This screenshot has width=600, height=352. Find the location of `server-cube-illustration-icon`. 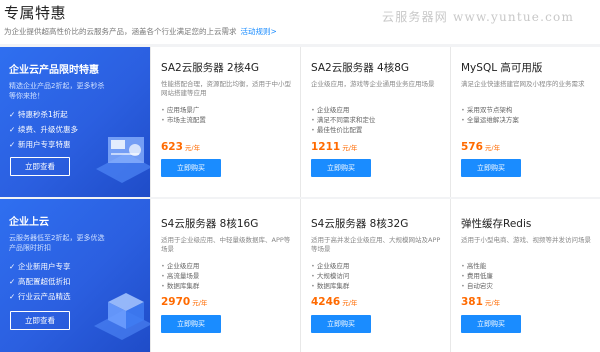

server-cube-illustration-icon is located at coordinates (122, 316).